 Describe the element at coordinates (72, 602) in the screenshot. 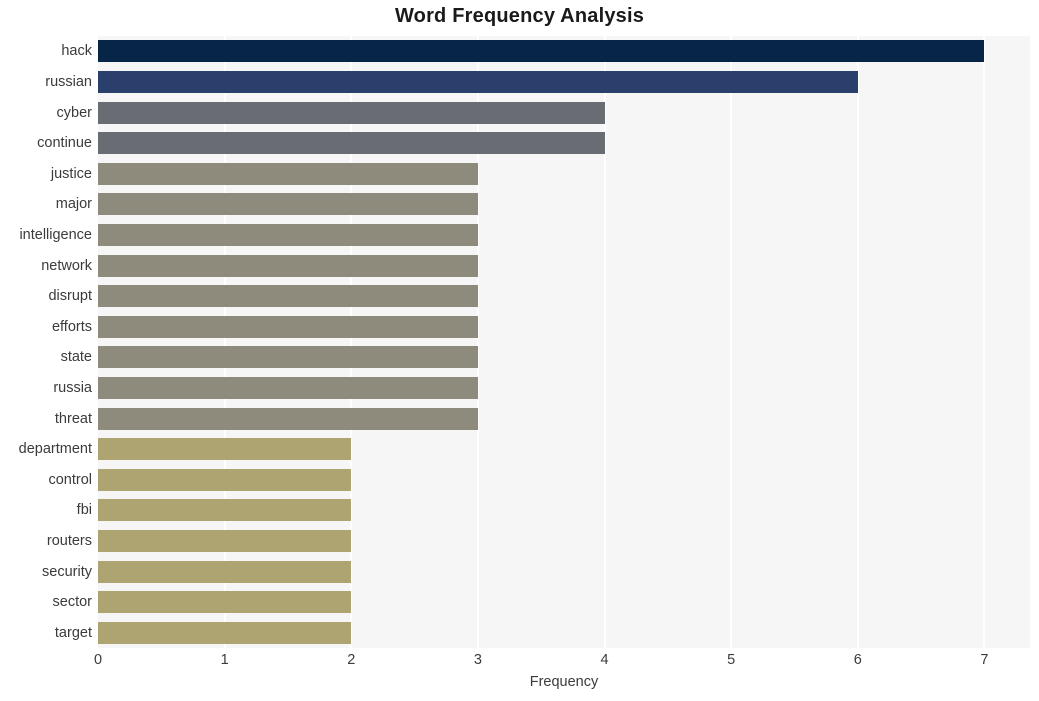

I see `y-tick-label: sector` at that location.